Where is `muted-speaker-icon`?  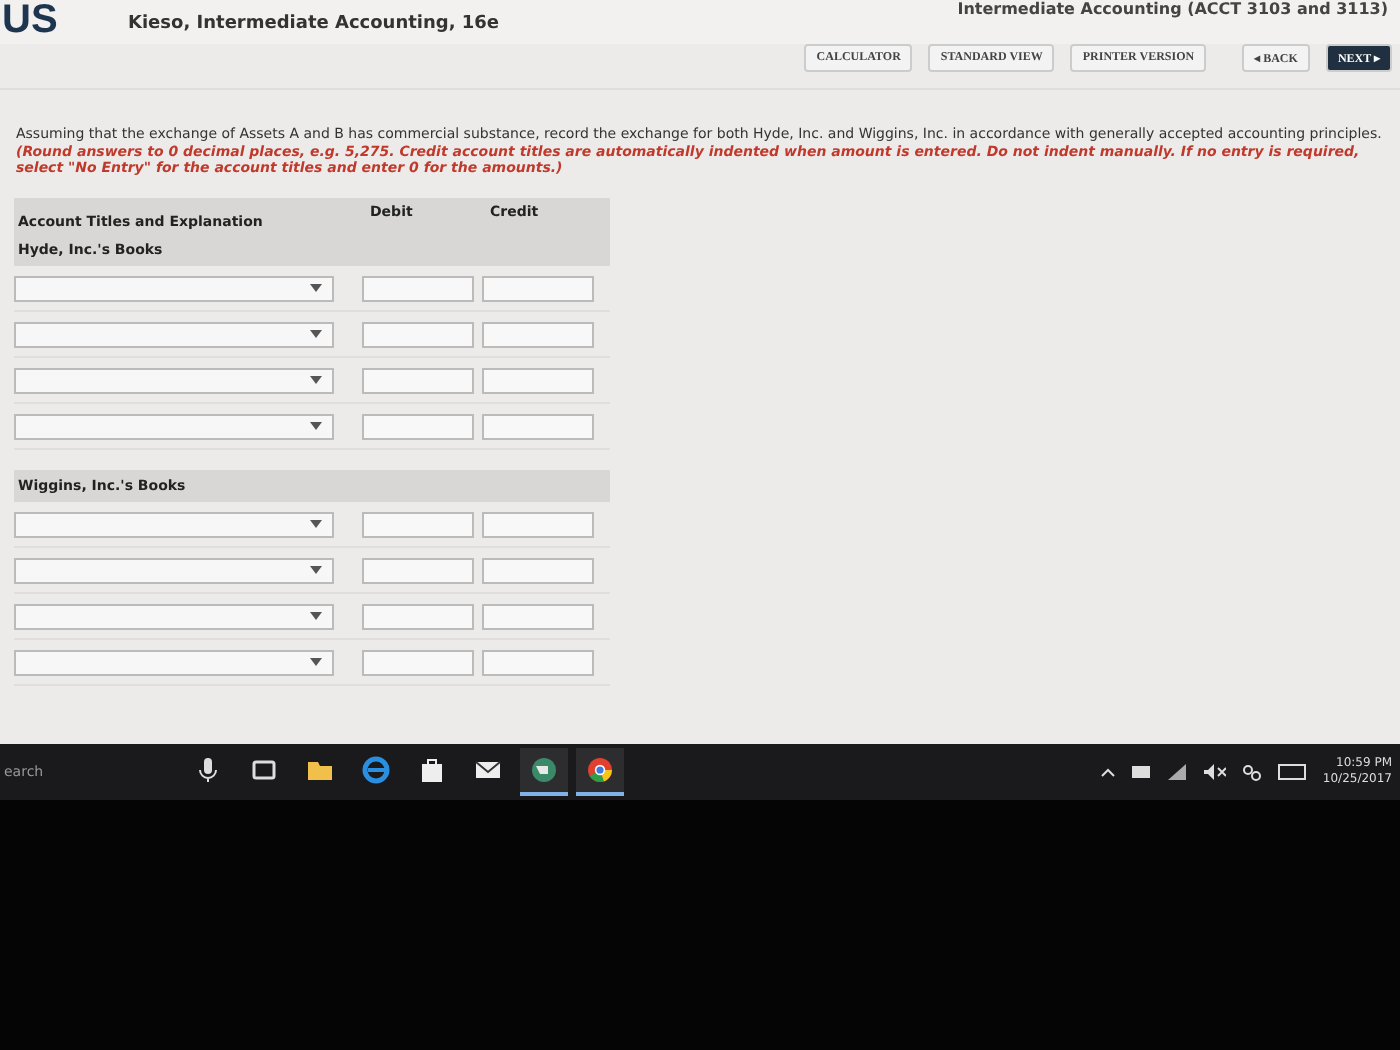
muted-speaker-icon is located at coordinates (1215, 772).